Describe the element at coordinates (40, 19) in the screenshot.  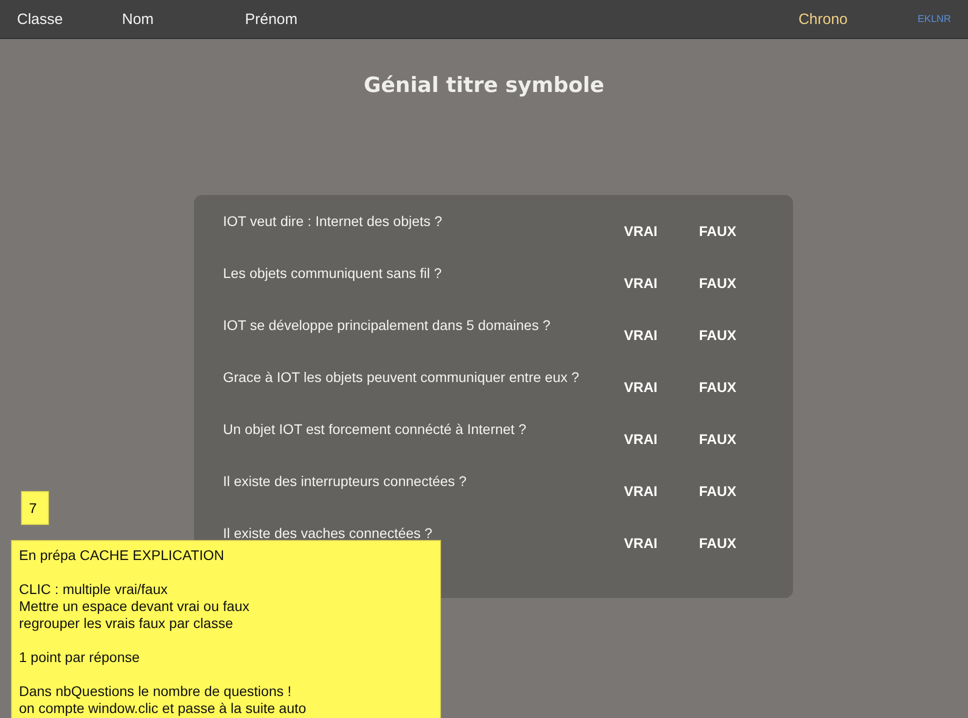
I see `column-header: Classe` at that location.